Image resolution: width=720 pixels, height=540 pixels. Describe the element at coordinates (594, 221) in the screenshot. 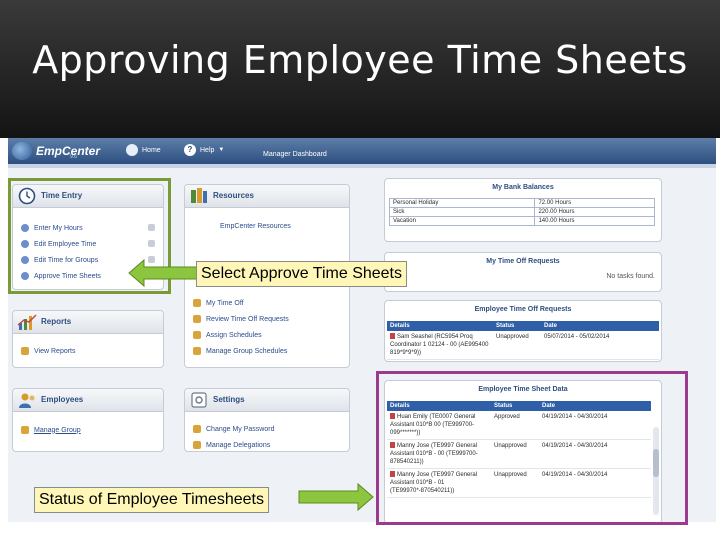

I see `balance-value: 140.00 Hours` at that location.